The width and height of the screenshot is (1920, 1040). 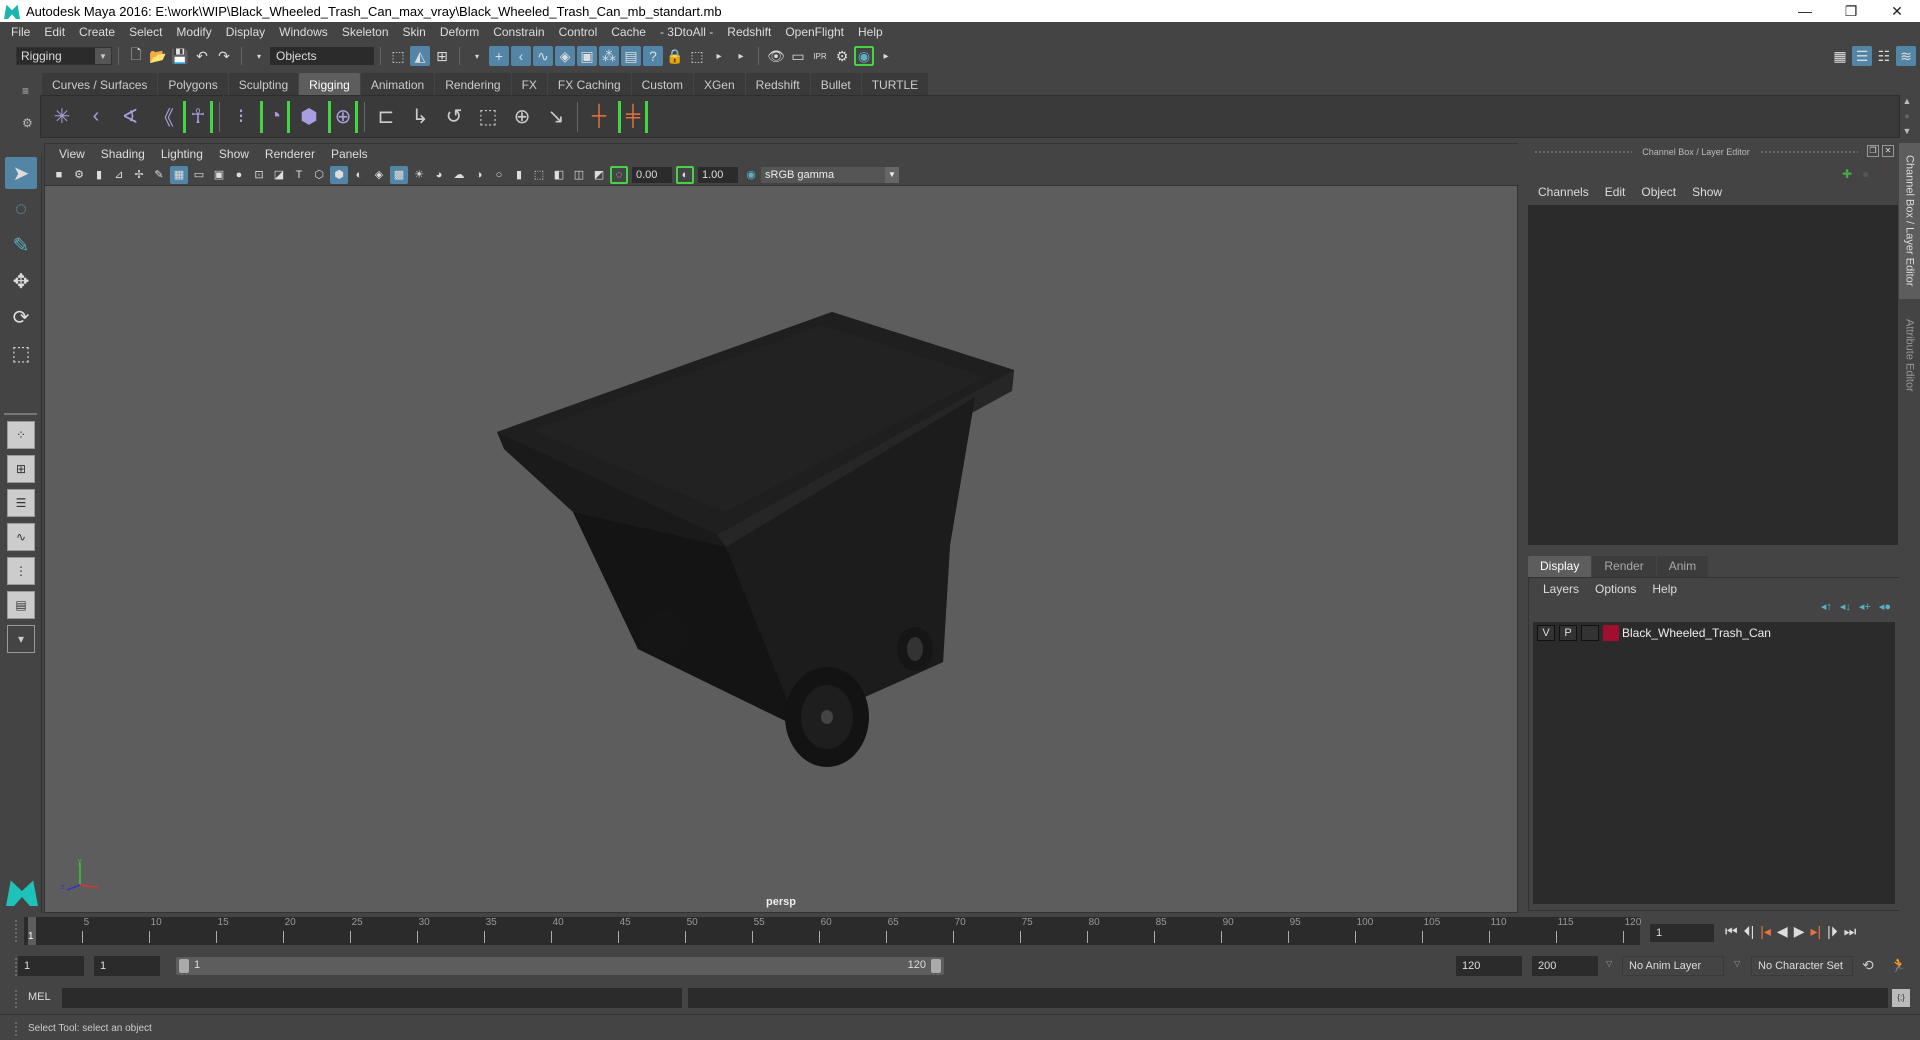 What do you see at coordinates (136, 56) in the screenshot?
I see `new-scene-icon: 🗋` at bounding box center [136, 56].